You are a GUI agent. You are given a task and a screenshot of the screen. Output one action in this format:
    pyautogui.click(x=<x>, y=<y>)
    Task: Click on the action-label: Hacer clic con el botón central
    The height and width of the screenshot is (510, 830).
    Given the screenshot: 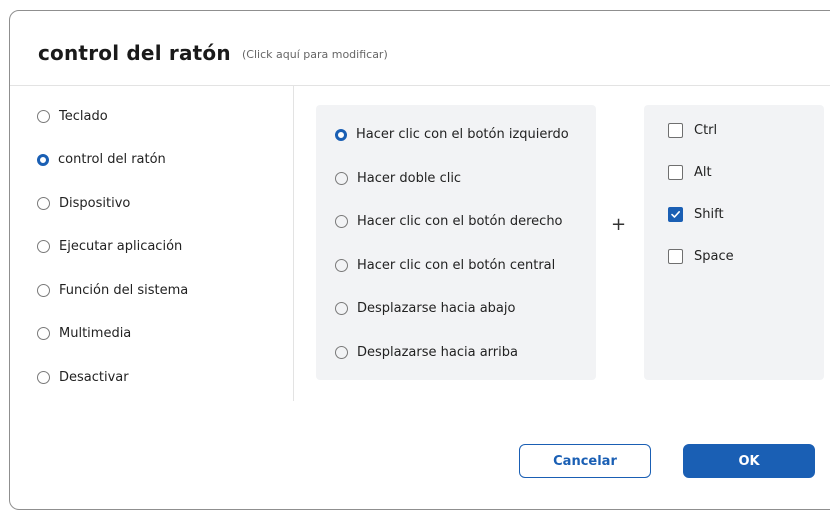 What is the action you would take?
    pyautogui.click(x=456, y=265)
    